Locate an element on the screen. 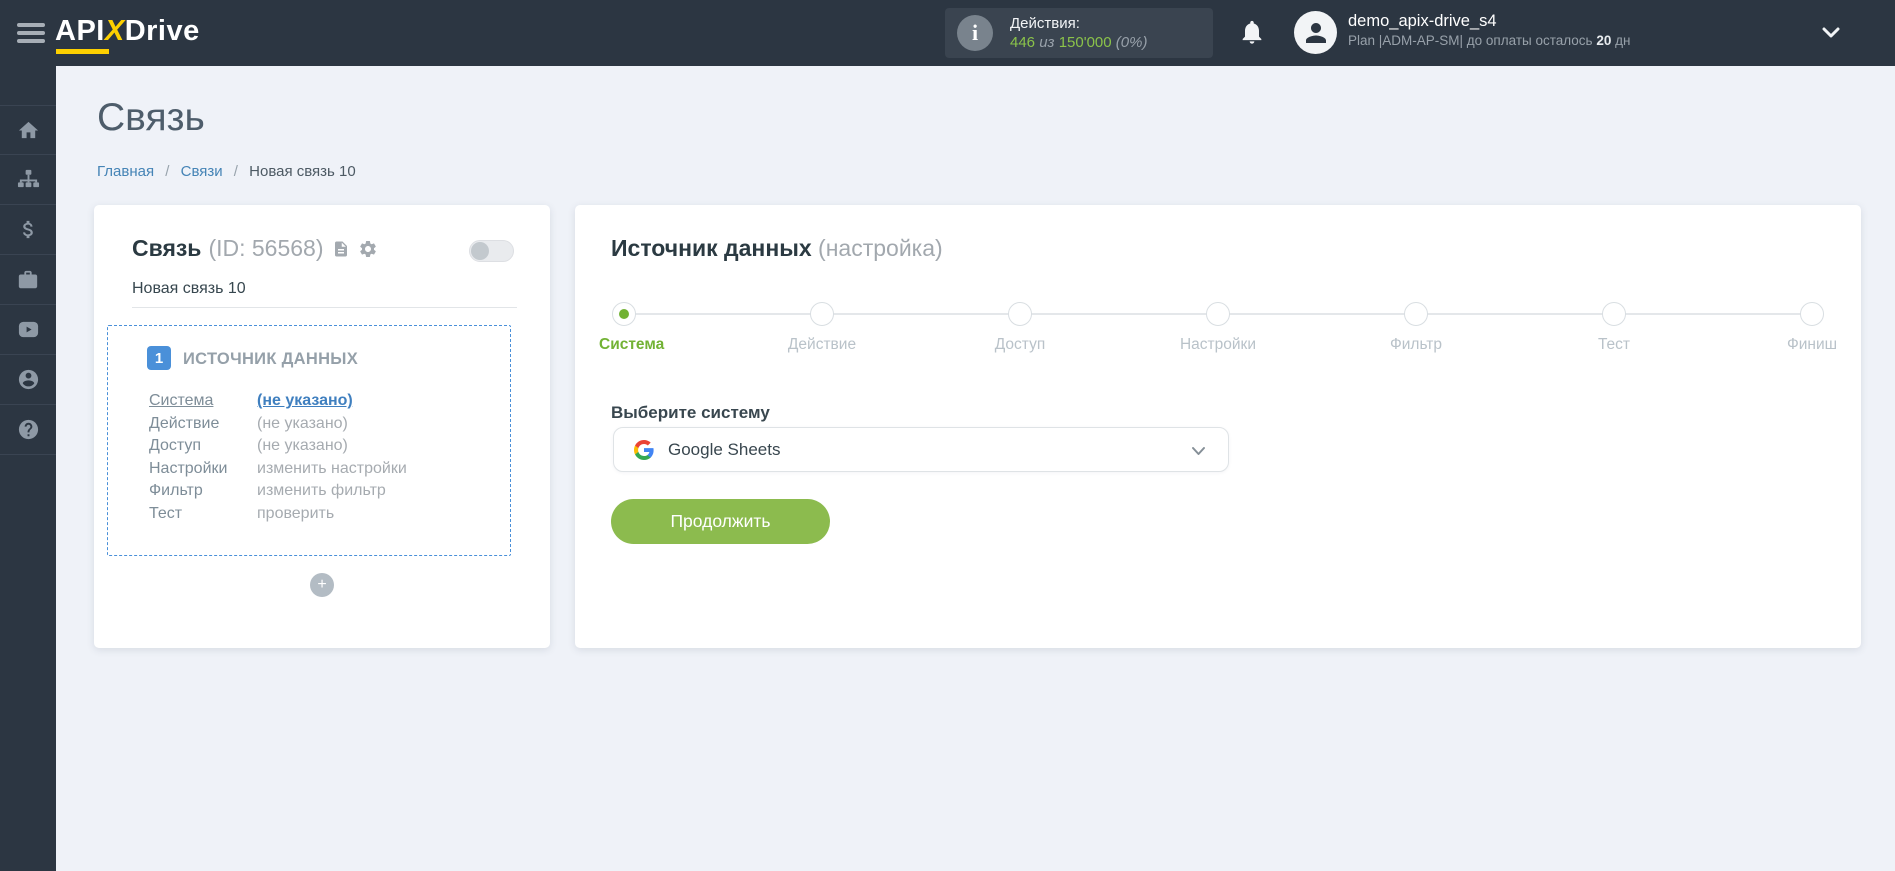 This screenshot has width=1895, height=871. step-label-system: Система is located at coordinates (632, 344).